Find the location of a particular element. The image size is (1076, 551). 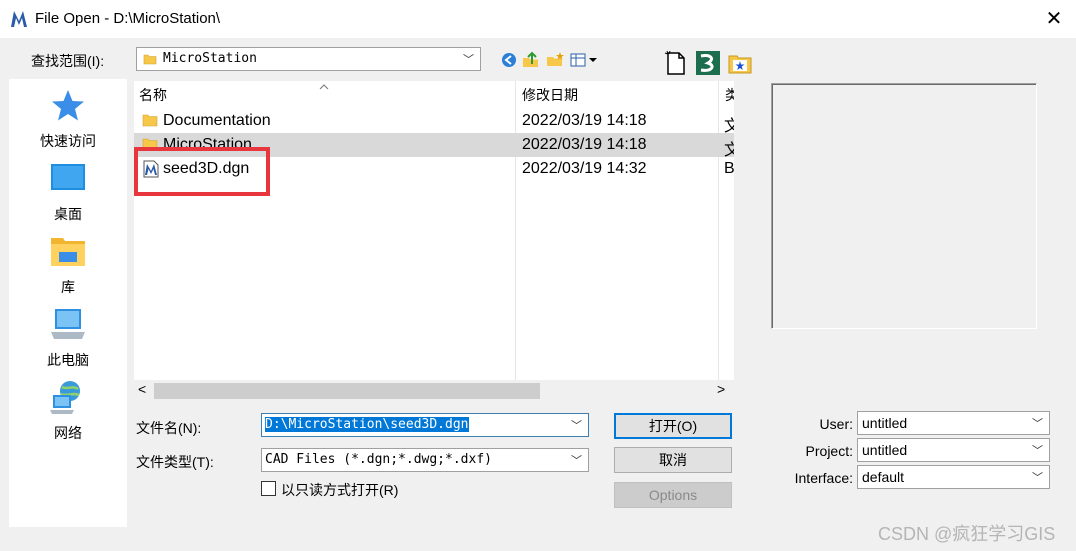

place-label: 快速访问 is located at coordinates (68, 141).